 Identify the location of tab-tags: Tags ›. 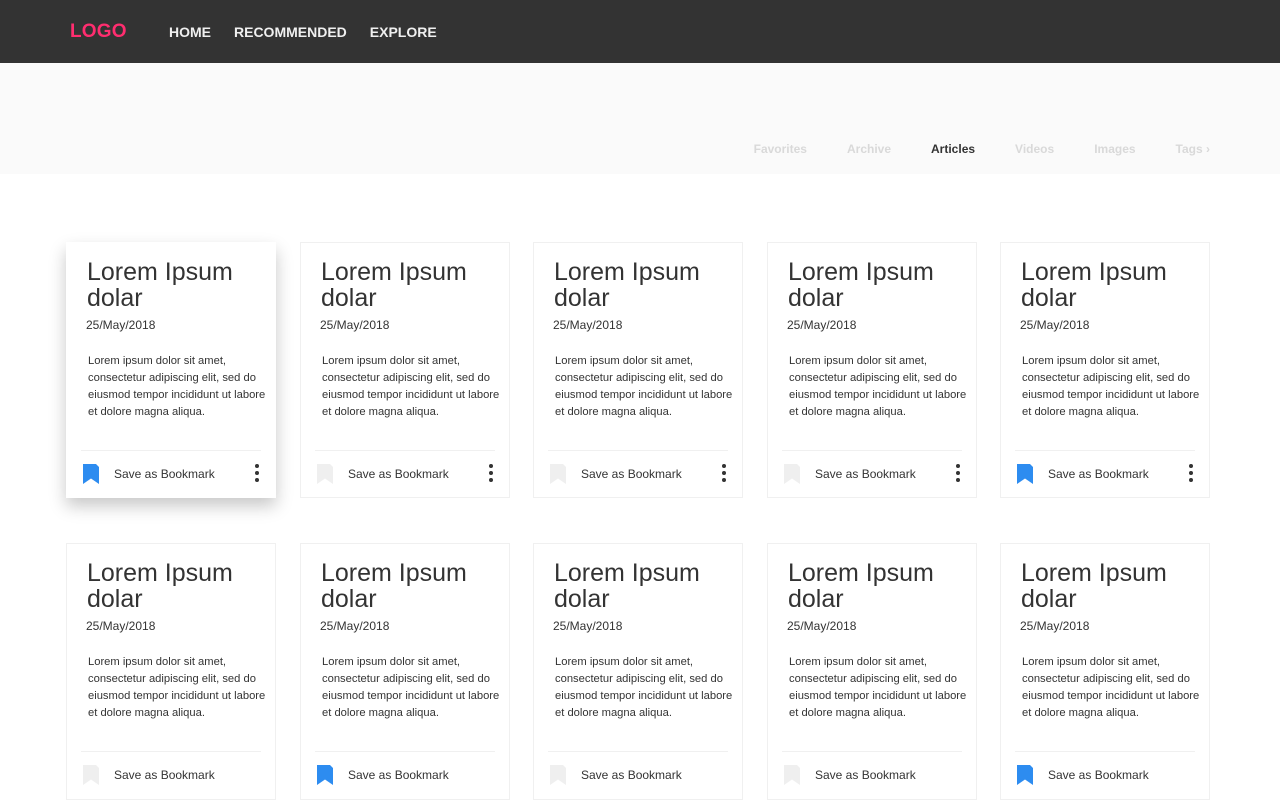
(1193, 149).